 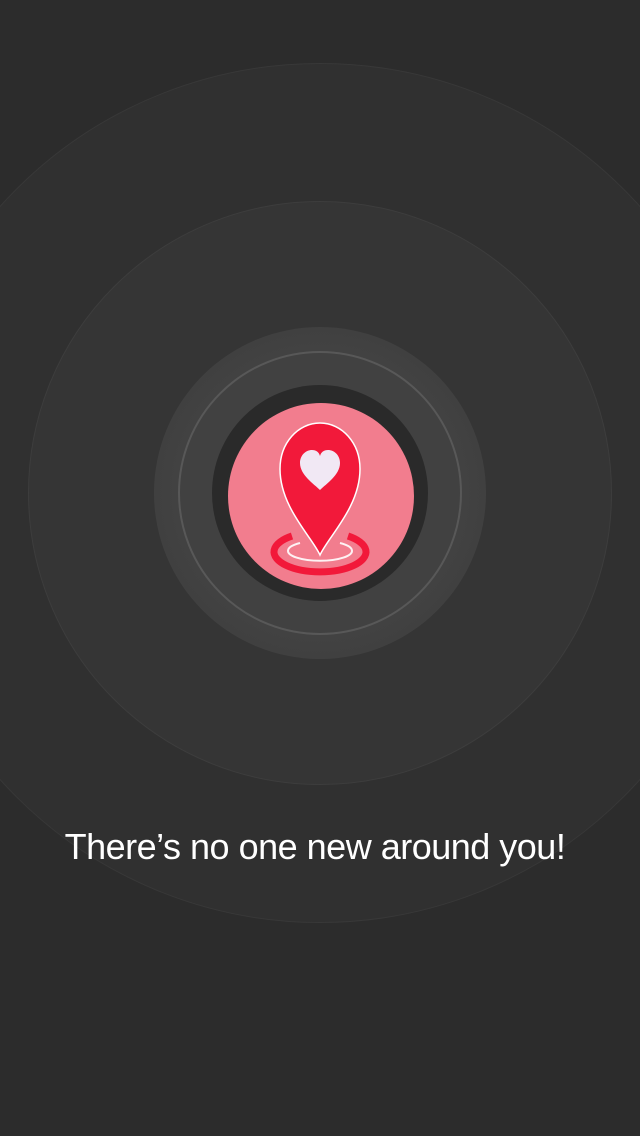 What do you see at coordinates (320, 499) in the screenshot?
I see `location-heart-pin-icon` at bounding box center [320, 499].